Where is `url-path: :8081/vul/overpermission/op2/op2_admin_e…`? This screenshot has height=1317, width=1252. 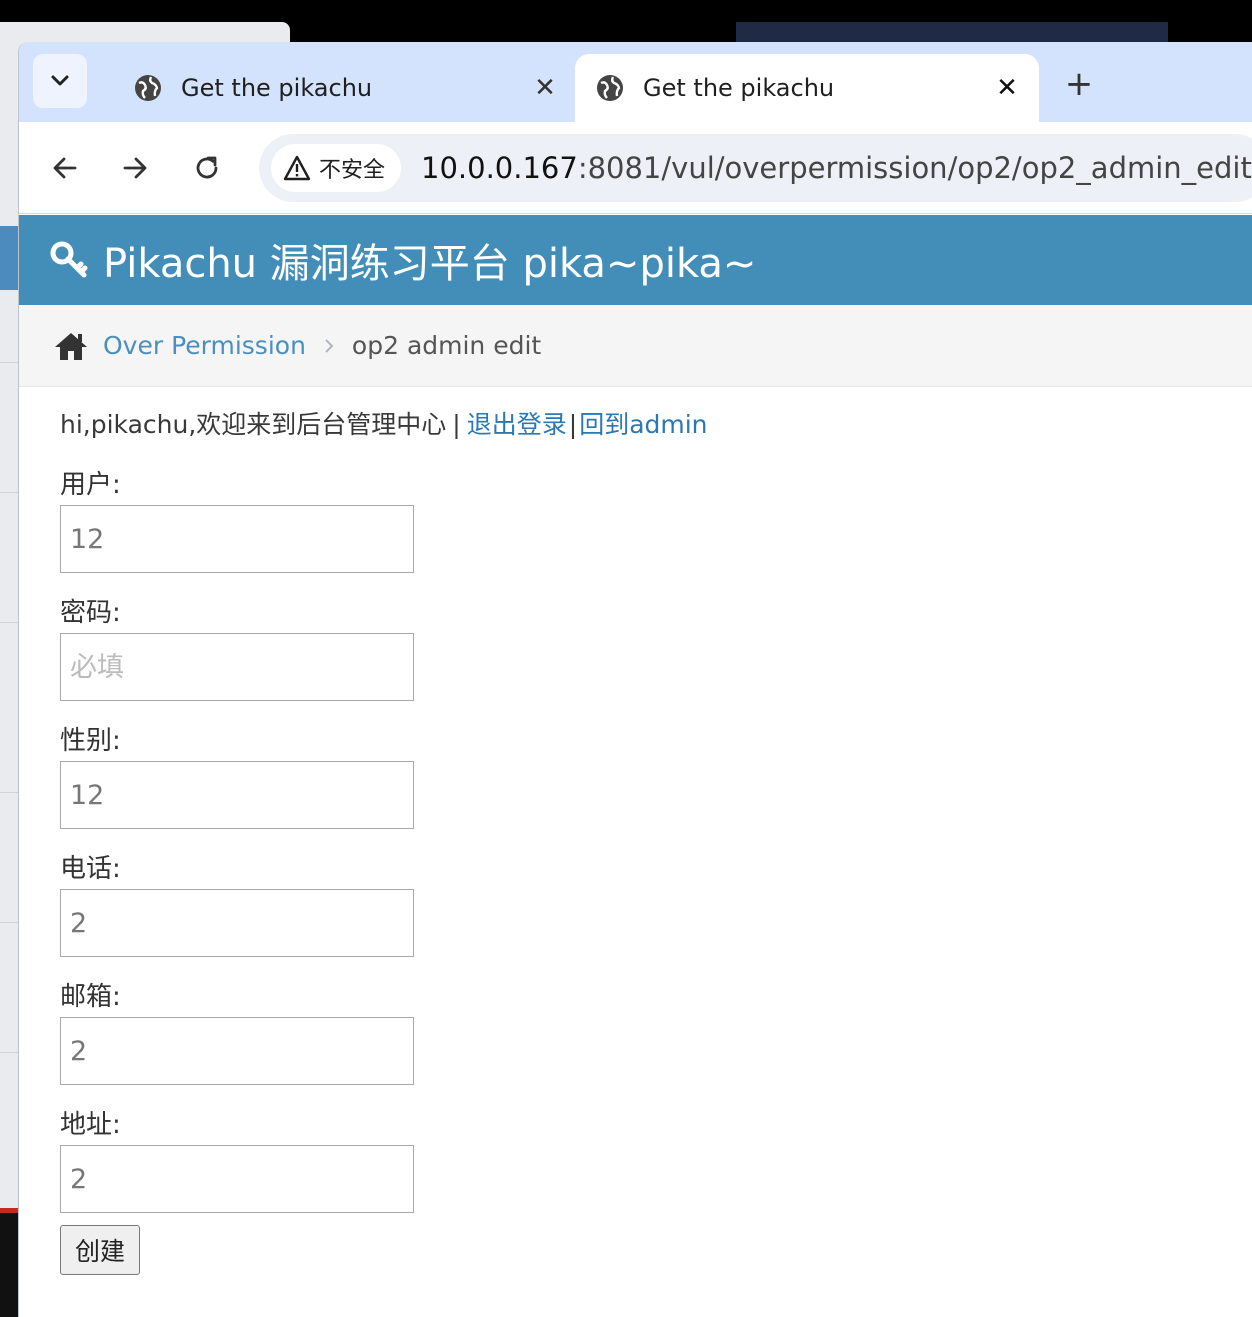
url-path: :8081/vul/overpermission/op2/op2_admin_e… is located at coordinates (914, 168).